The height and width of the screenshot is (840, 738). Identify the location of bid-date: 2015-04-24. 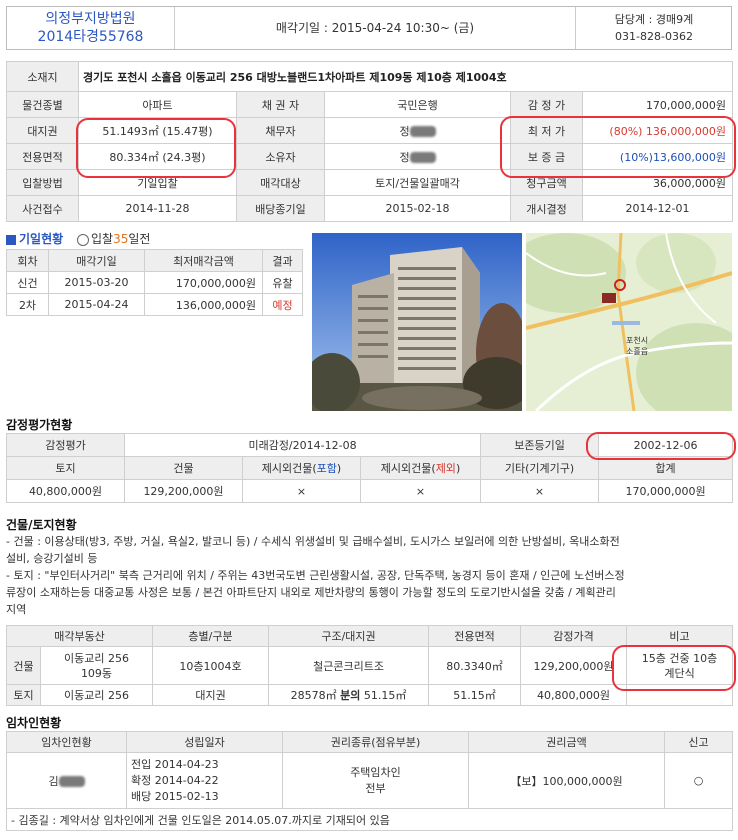
(96, 304).